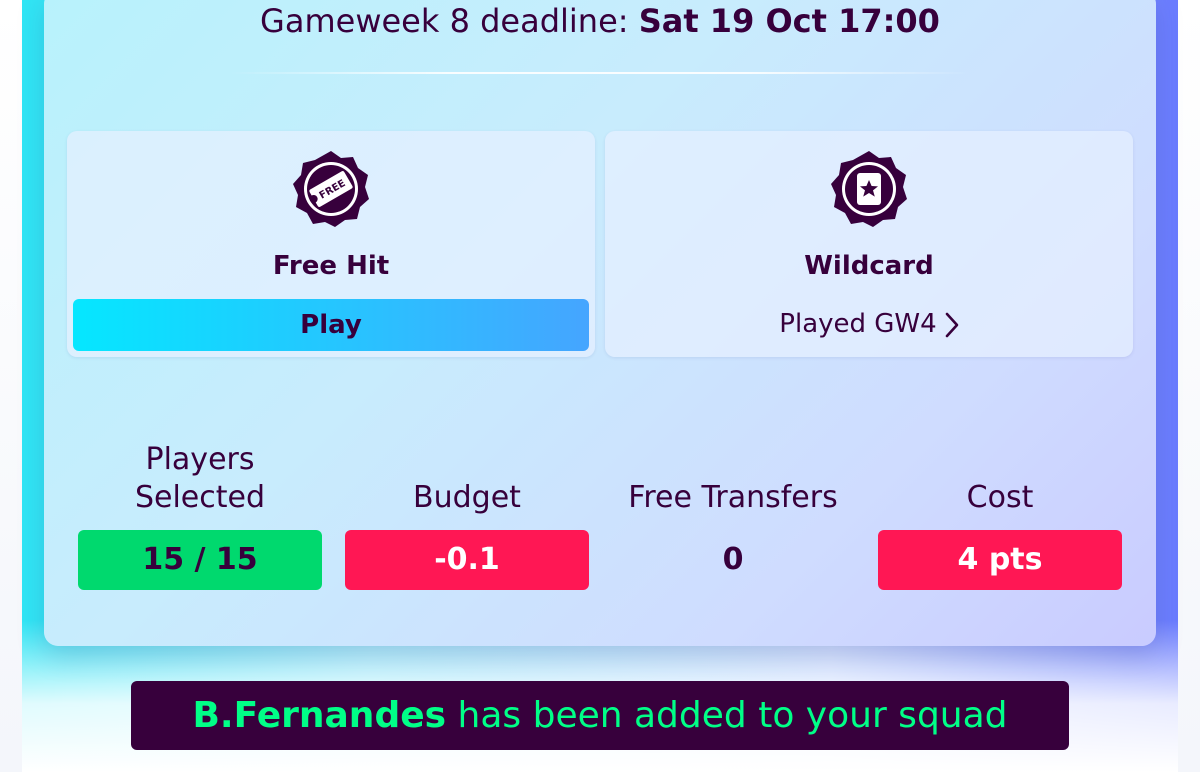 This screenshot has width=1200, height=772. What do you see at coordinates (200, 459) in the screenshot?
I see `stat-label-players-line1: Players` at bounding box center [200, 459].